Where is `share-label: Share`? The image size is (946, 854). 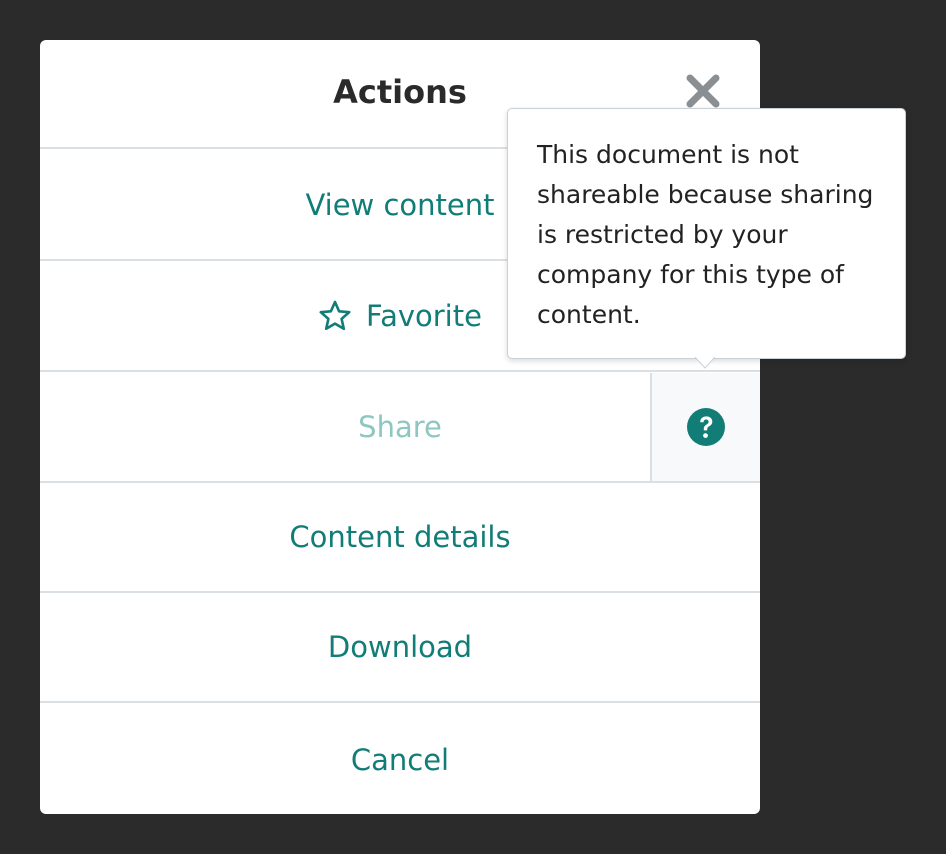
share-label: Share is located at coordinates (400, 427).